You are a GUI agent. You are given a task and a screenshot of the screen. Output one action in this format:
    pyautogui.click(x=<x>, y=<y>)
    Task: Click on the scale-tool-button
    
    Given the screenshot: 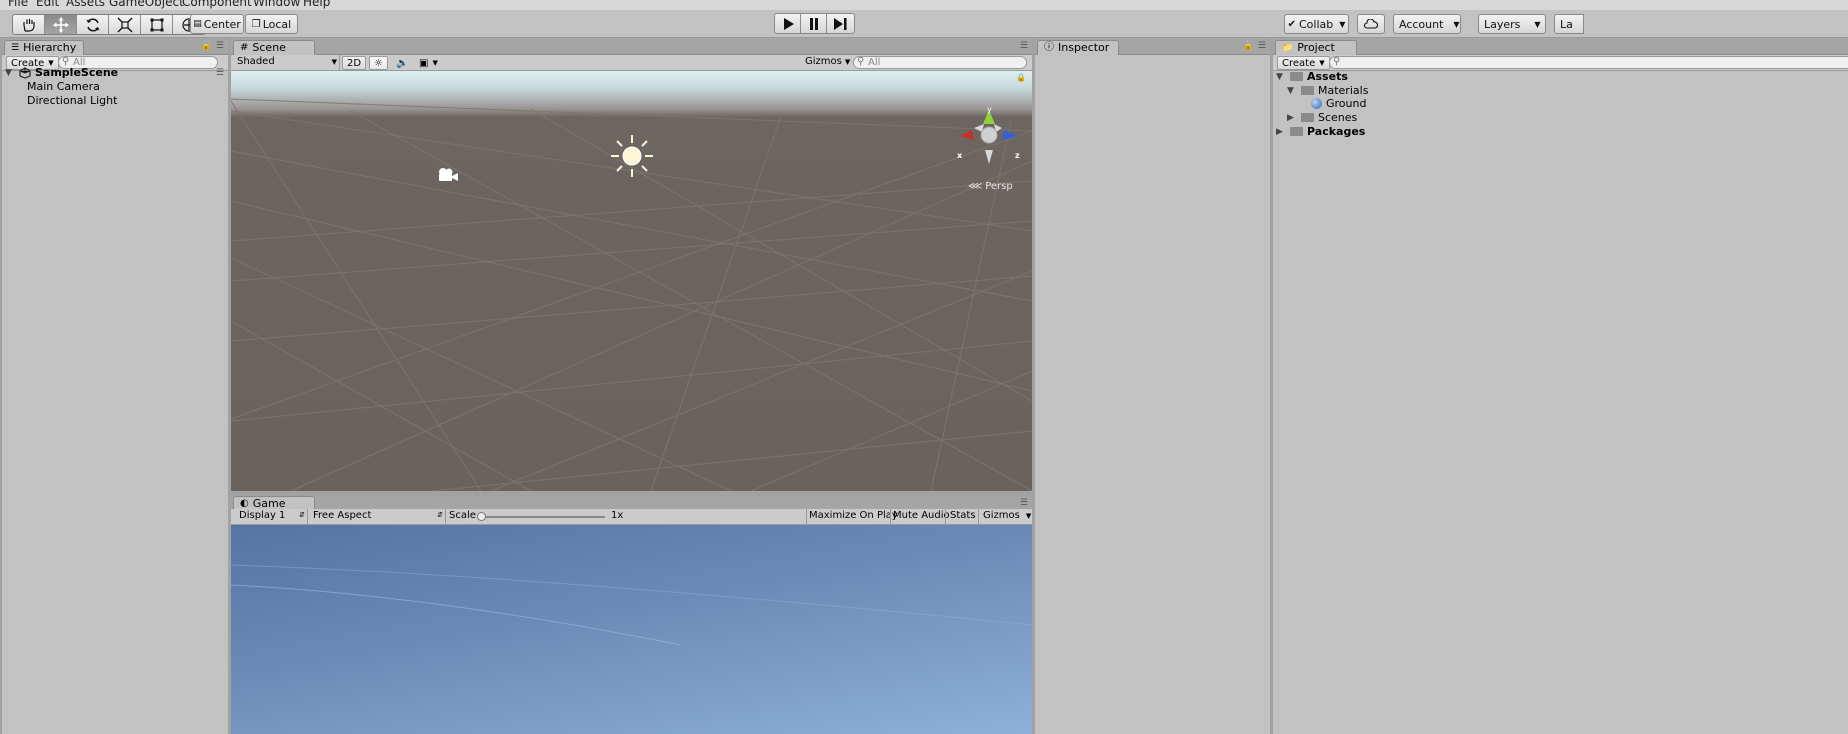 What is the action you would take?
    pyautogui.click(x=125, y=24)
    